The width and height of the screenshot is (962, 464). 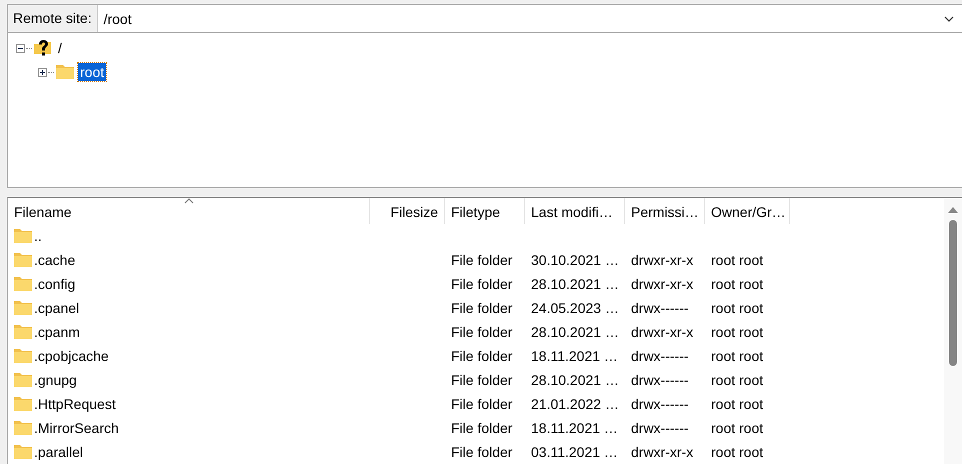 What do you see at coordinates (485, 211) in the screenshot?
I see `column-header: Filetype` at bounding box center [485, 211].